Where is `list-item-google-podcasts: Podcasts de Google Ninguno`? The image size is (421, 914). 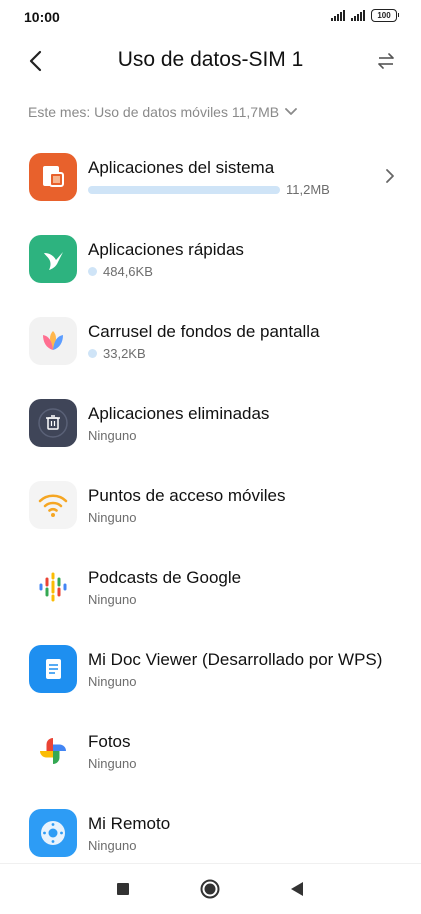
list-item-google-podcasts: Podcasts de Google Ninguno is located at coordinates (210, 587).